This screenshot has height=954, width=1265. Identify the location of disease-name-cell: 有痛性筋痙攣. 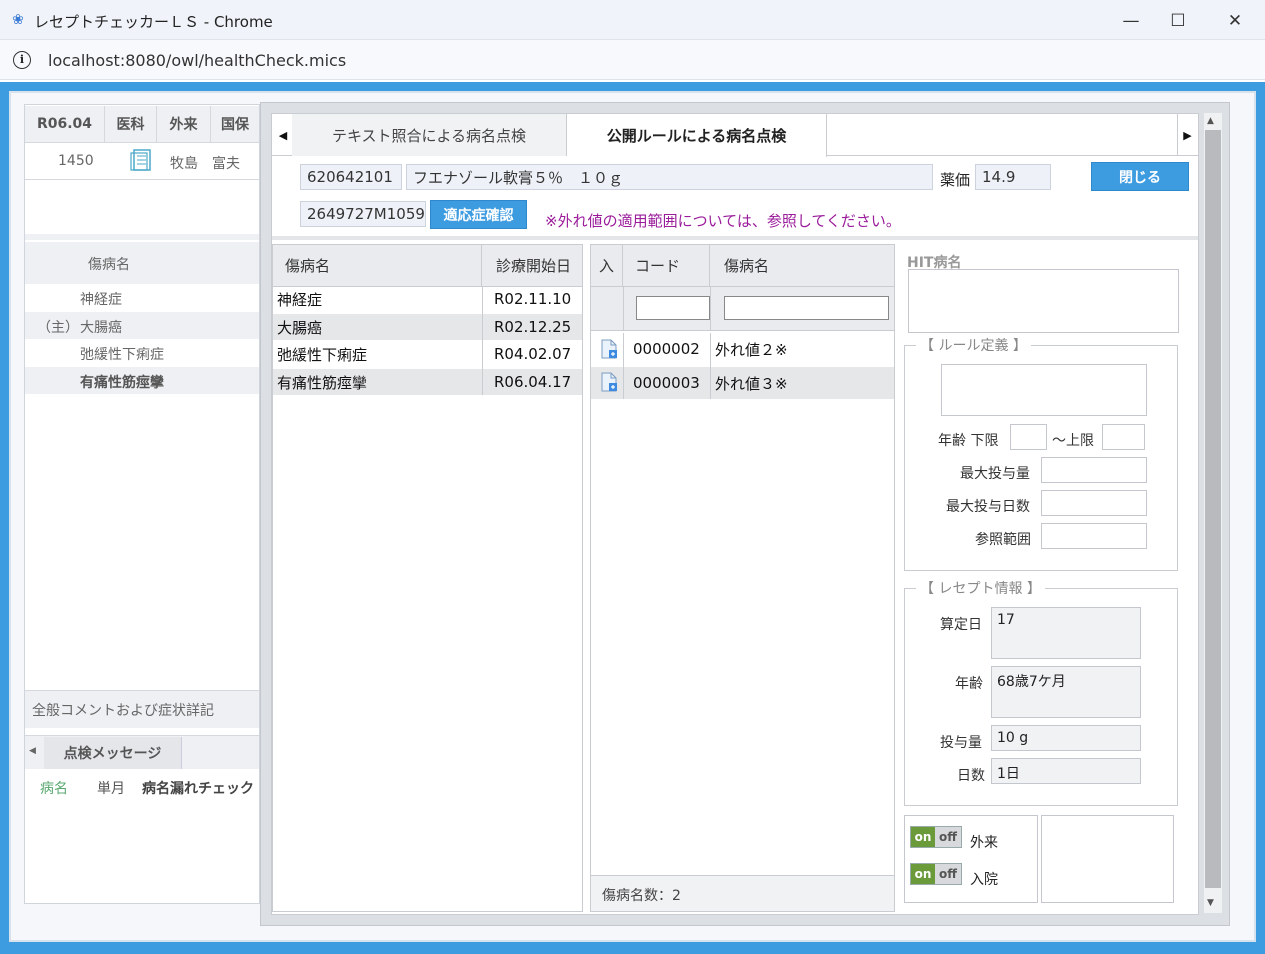
(322, 382).